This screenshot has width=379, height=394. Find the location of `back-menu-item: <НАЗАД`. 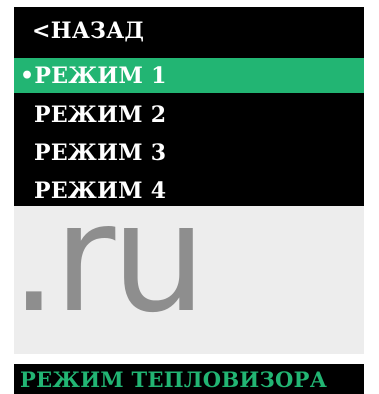

back-menu-item: <НАЗАД is located at coordinates (189, 30).